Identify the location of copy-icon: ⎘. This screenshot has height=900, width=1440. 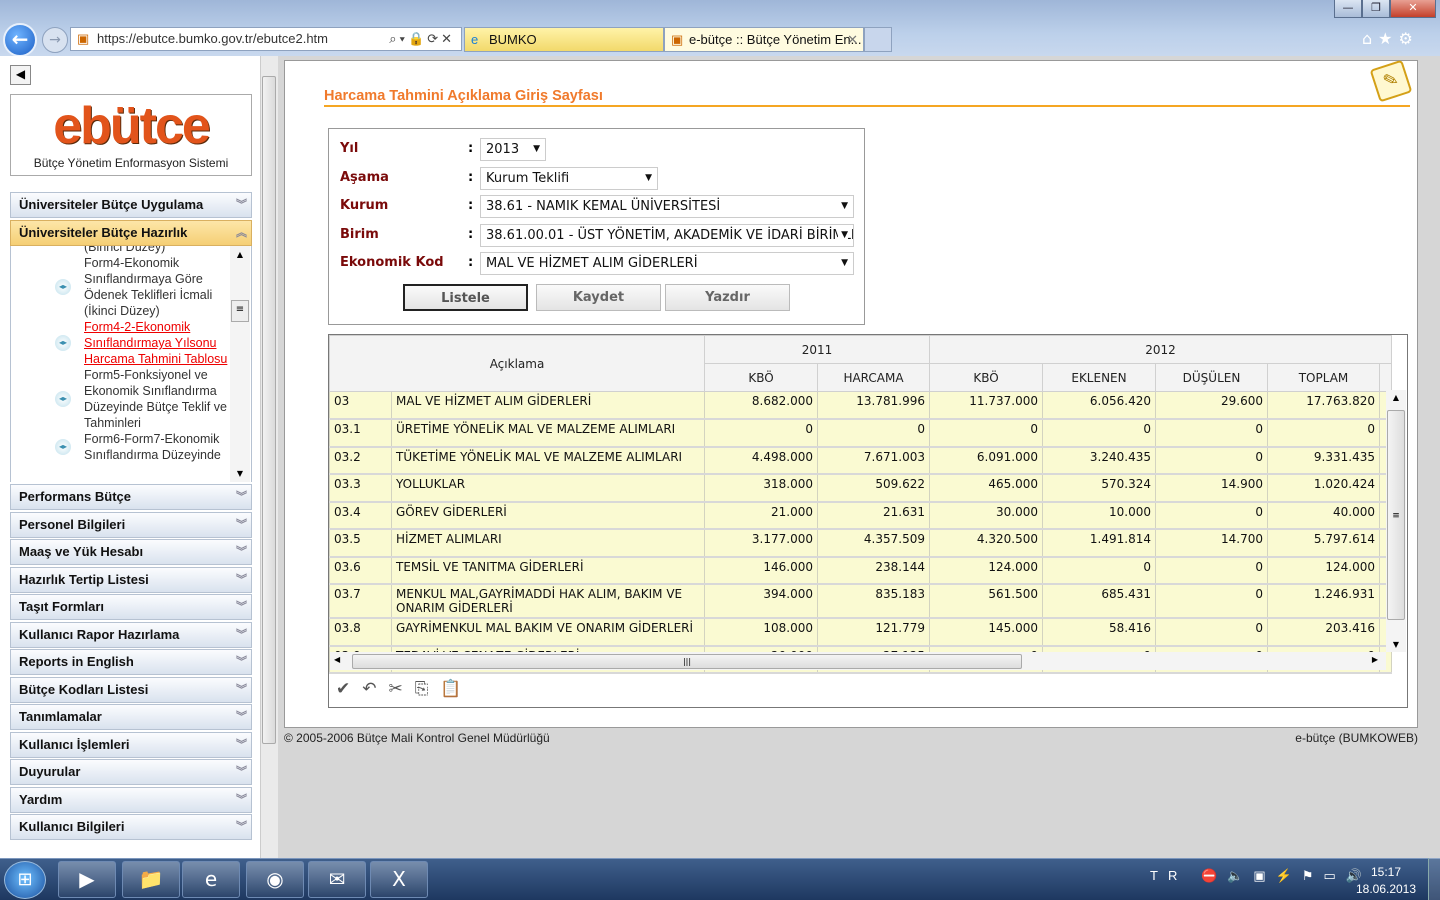
(428, 689).